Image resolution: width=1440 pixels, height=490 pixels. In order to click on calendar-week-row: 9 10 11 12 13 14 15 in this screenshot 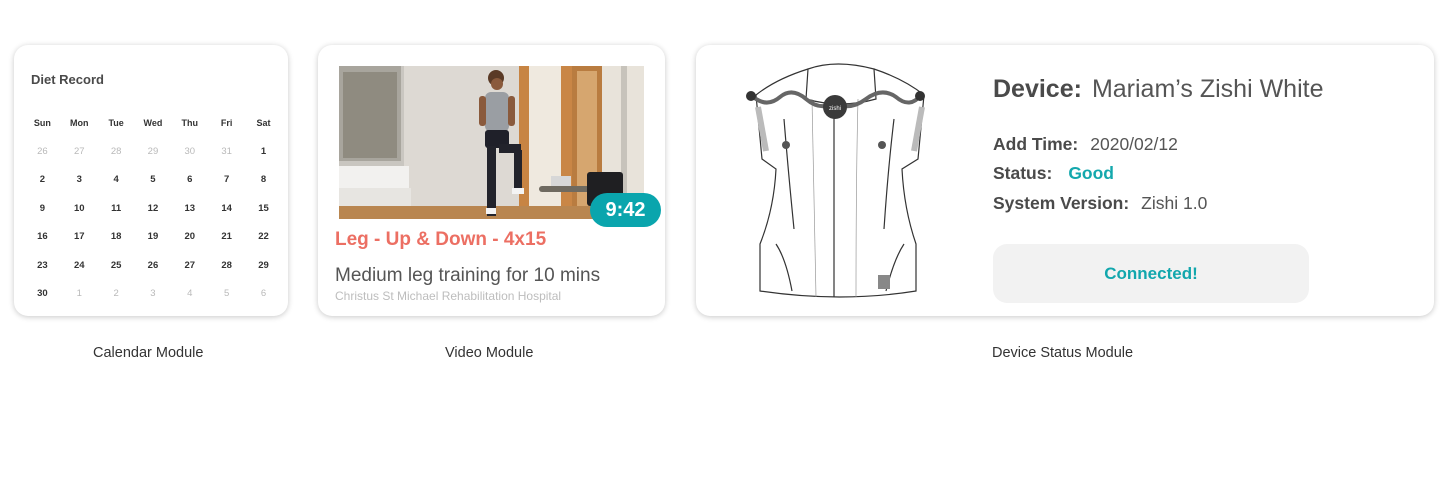, I will do `click(153, 208)`.